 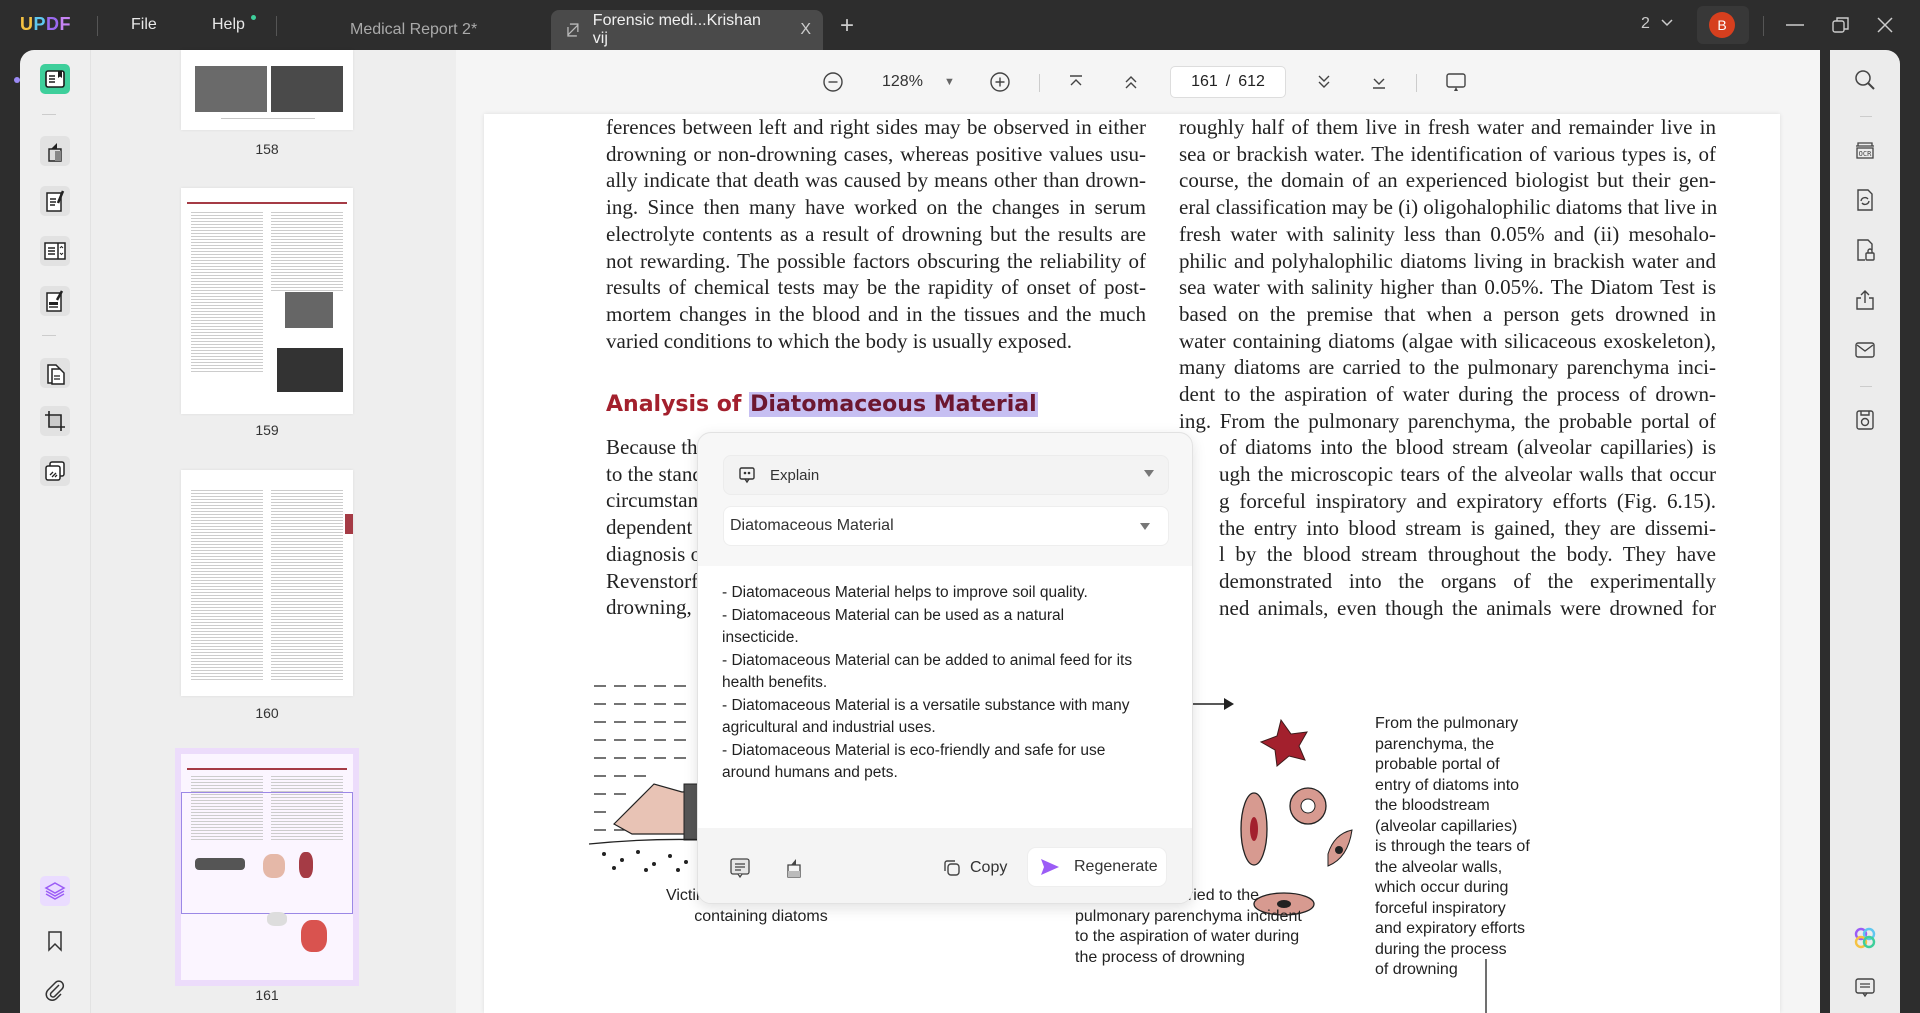 I want to click on caption-line: to the aspiration of water during, so click(x=1187, y=936).